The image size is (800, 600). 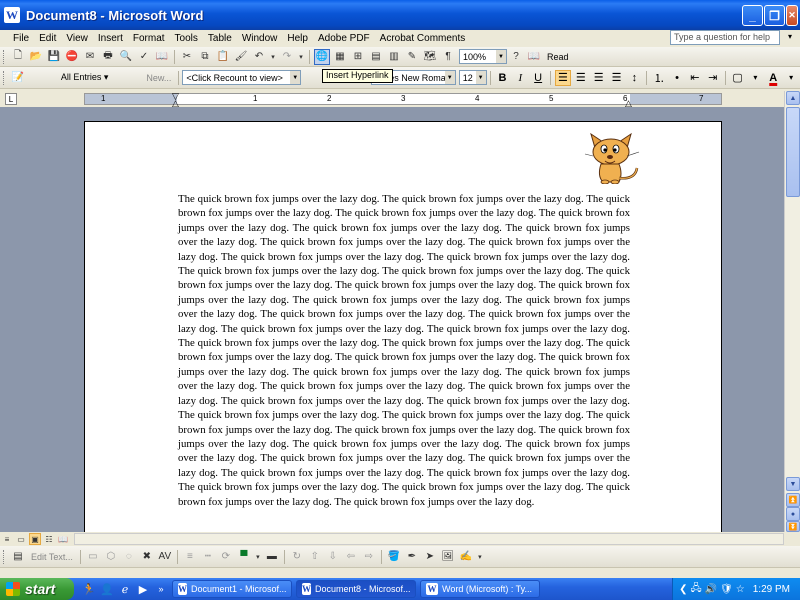 I want to click on research-icon: 📖, so click(x=162, y=57).